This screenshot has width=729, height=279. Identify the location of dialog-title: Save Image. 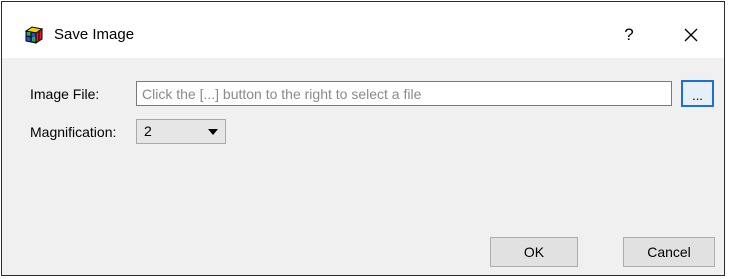
(94, 34).